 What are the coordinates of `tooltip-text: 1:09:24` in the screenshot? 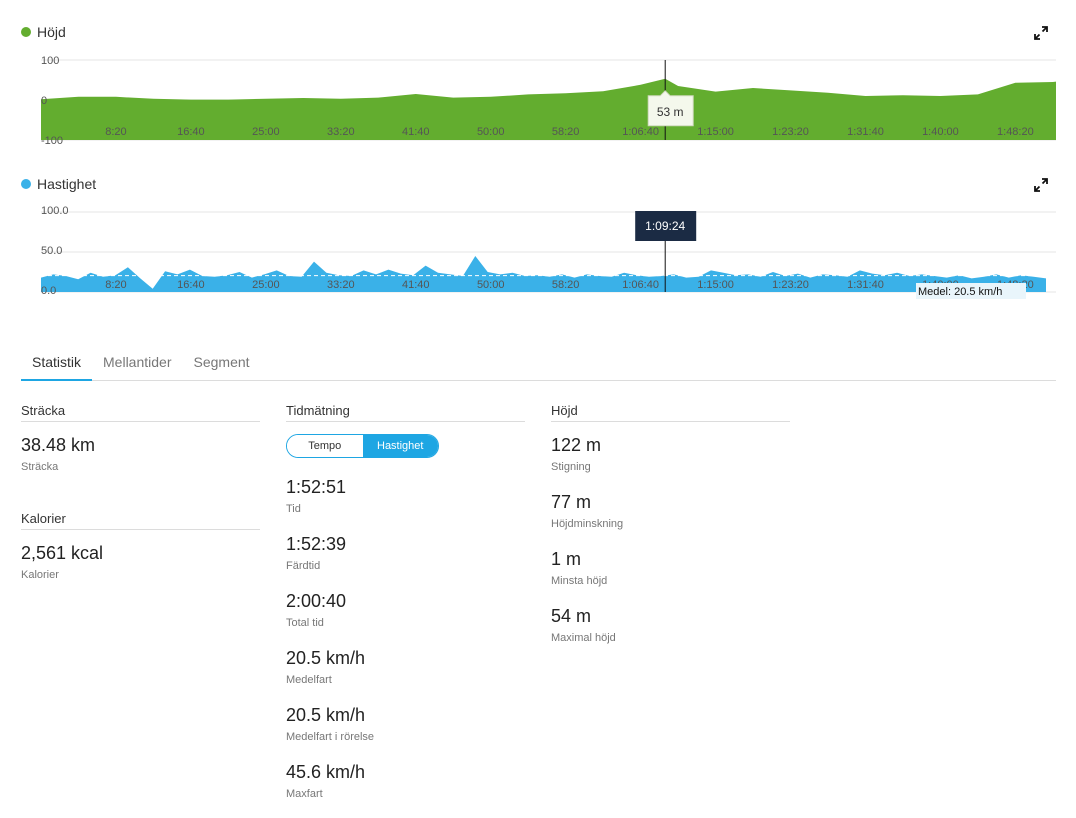 It's located at (665, 226).